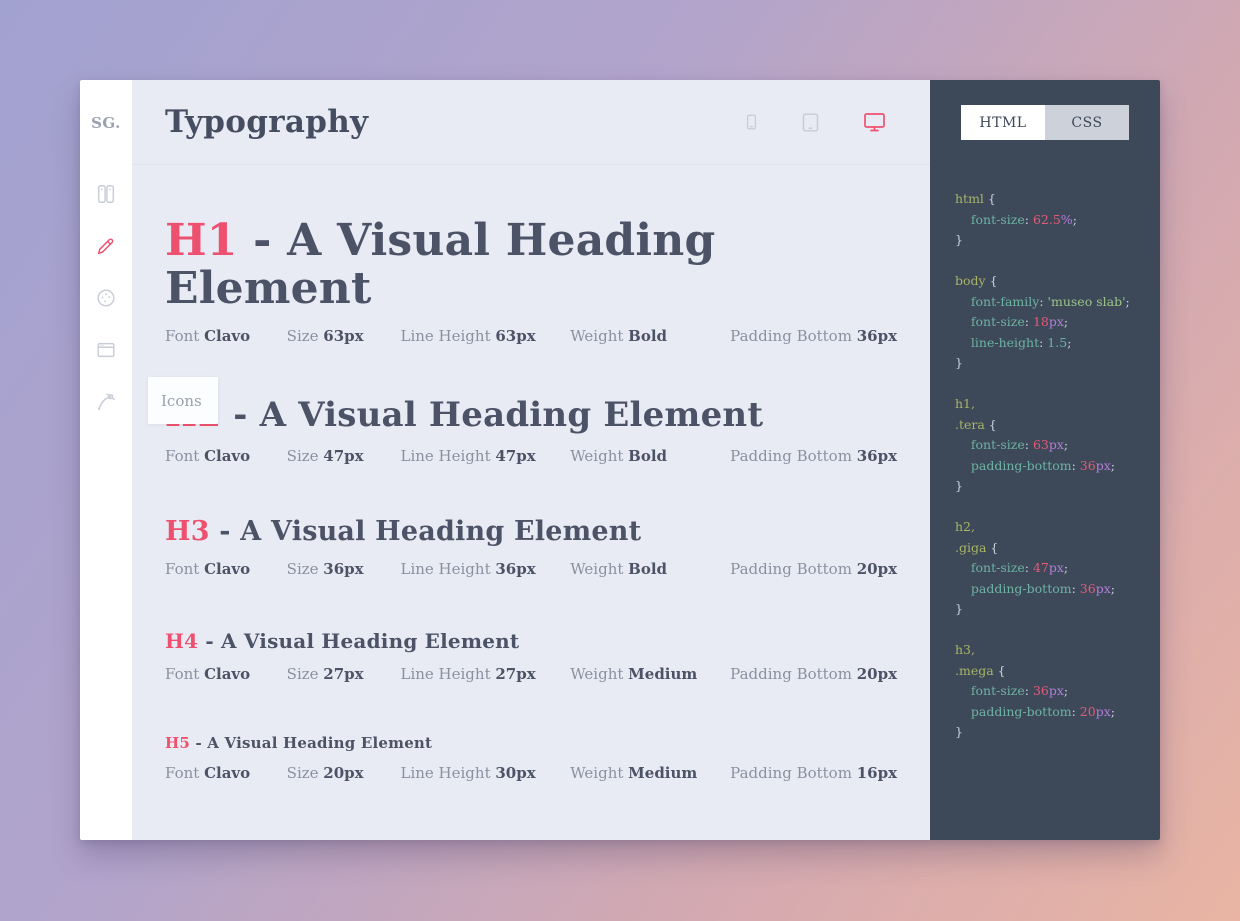  I want to click on code-line: line-height: 1.5;, so click(1021, 342).